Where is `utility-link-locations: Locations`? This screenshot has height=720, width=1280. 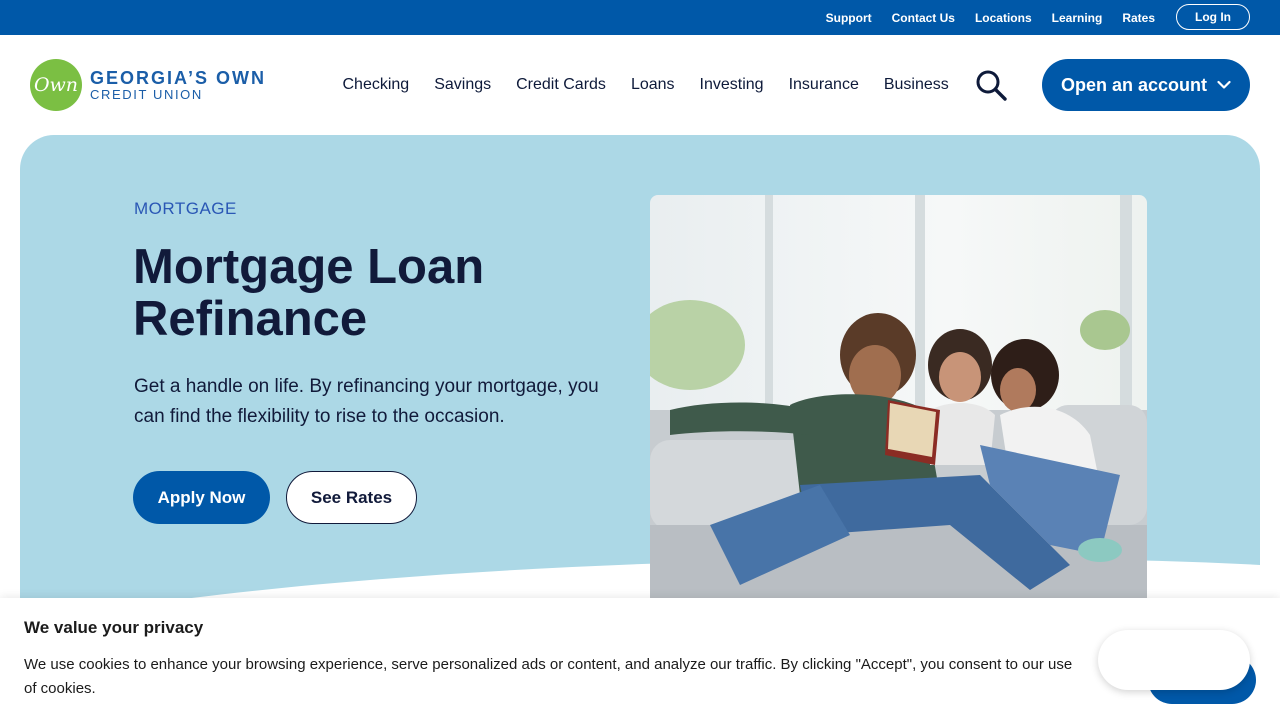
utility-link-locations: Locations is located at coordinates (1003, 18).